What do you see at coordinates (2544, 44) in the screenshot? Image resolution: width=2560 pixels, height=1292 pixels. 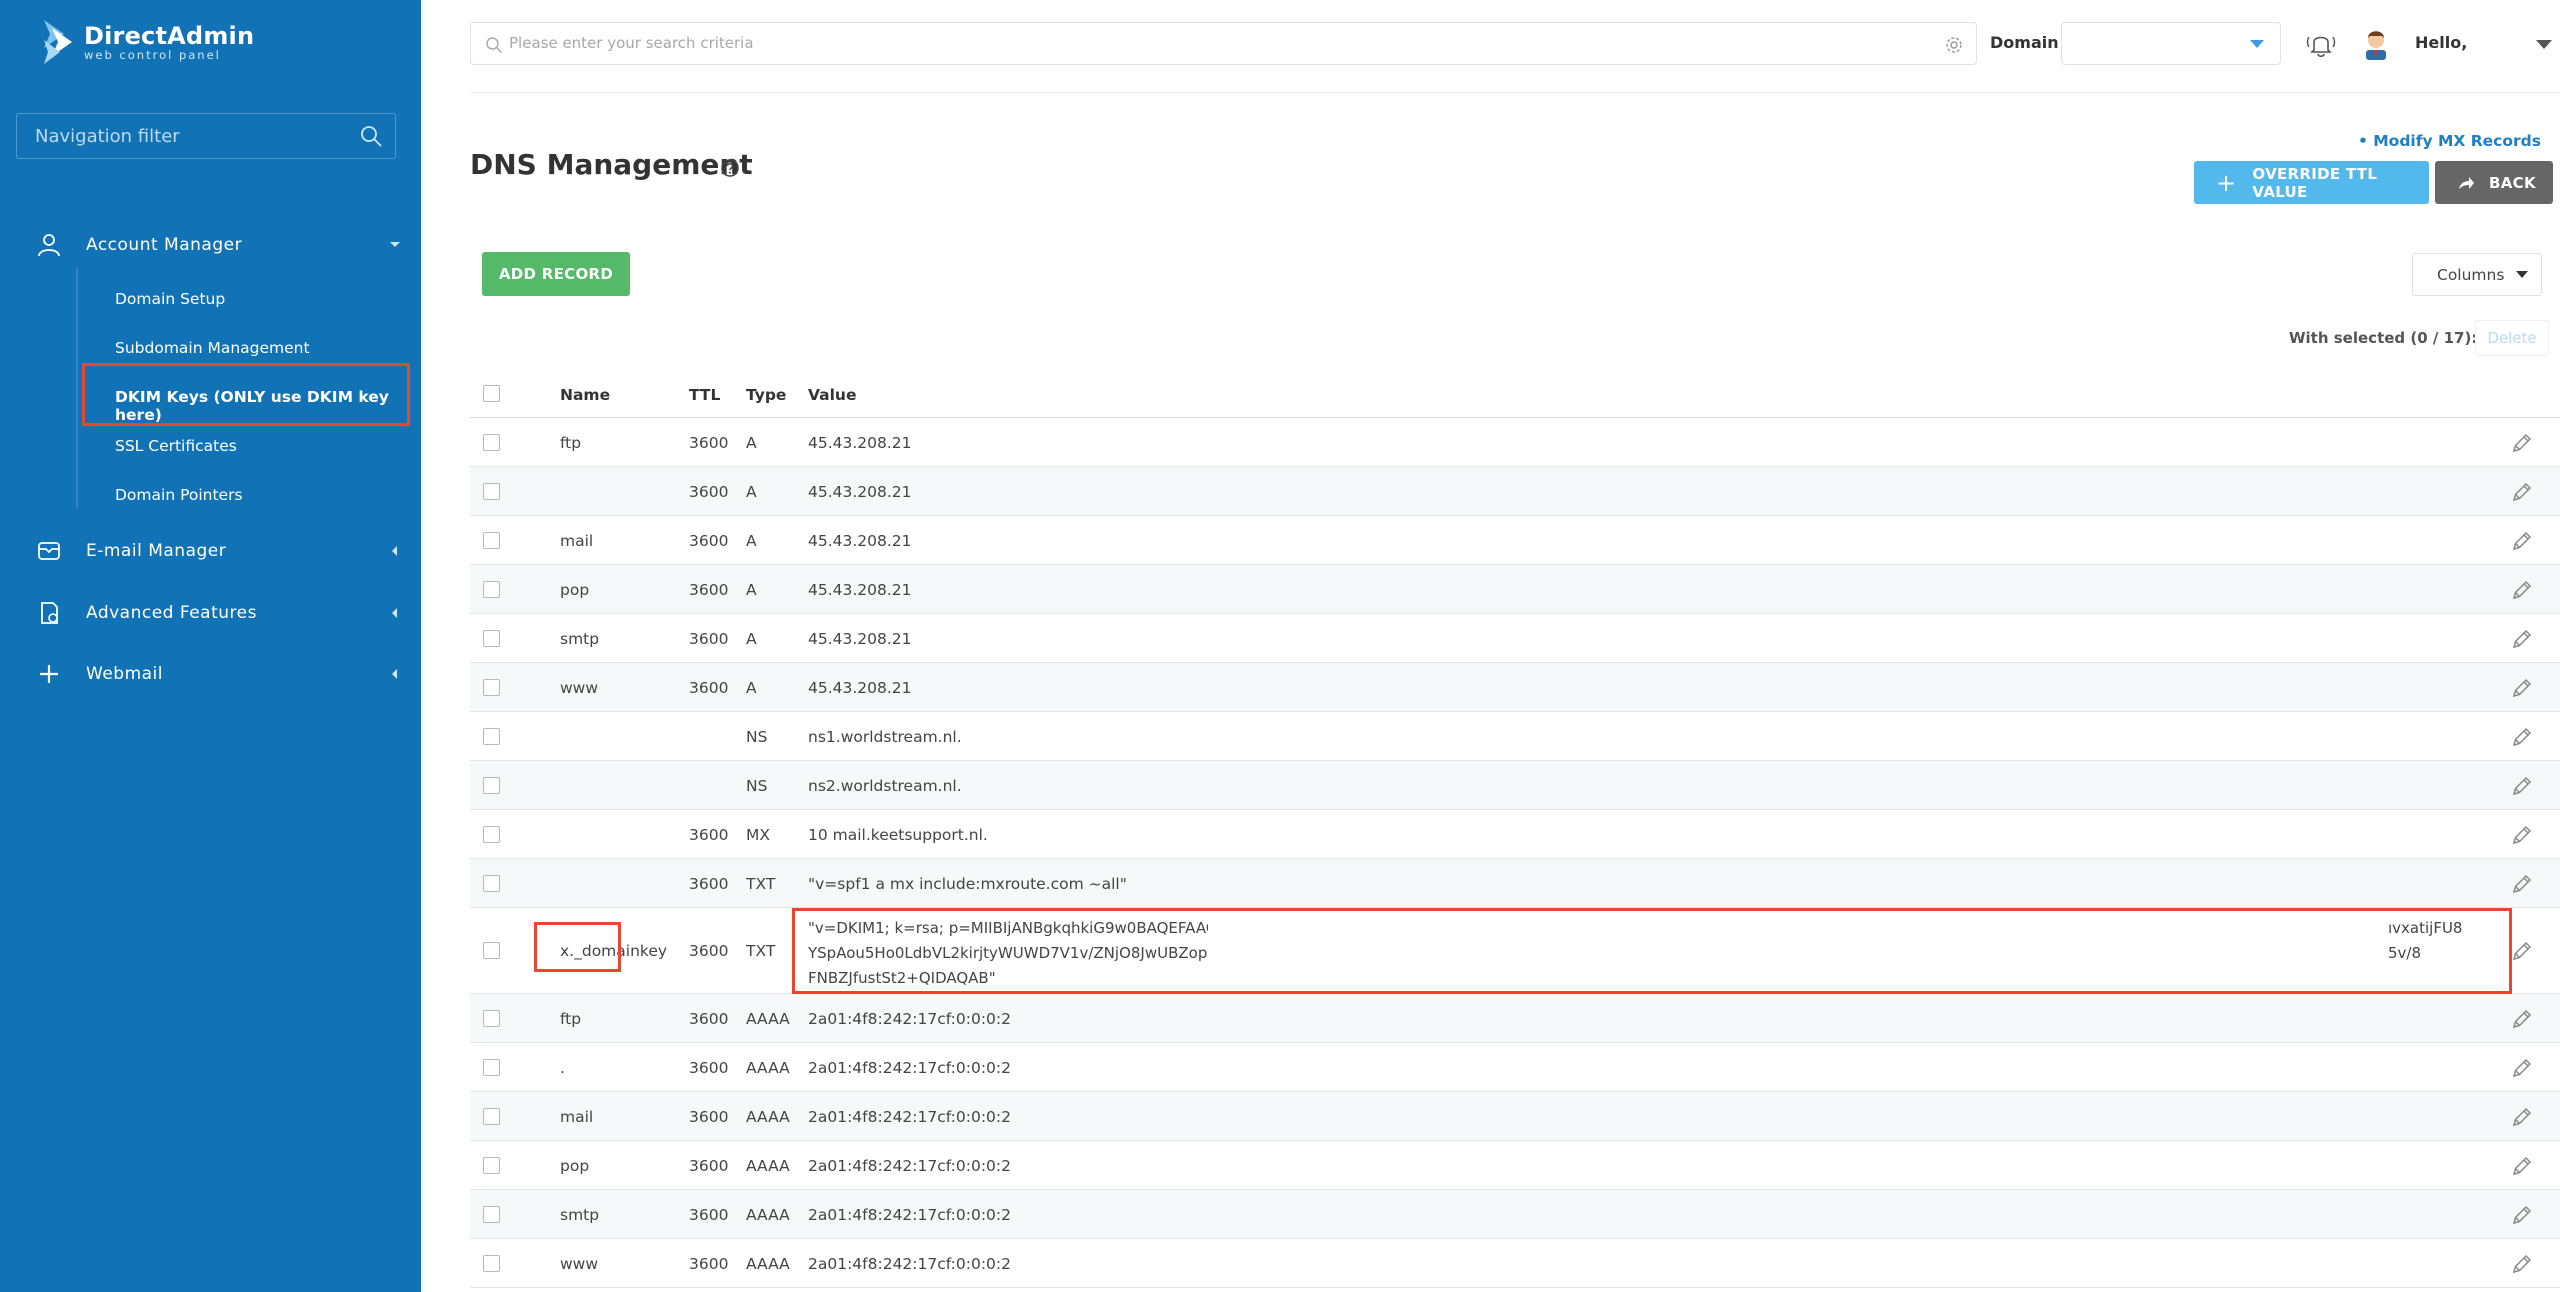 I see `user-menu-chevron-icon` at bounding box center [2544, 44].